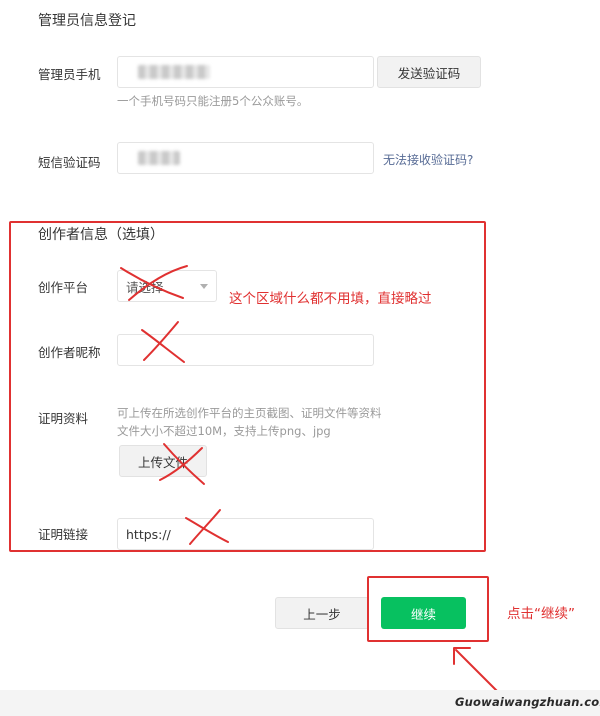 The height and width of the screenshot is (716, 600). Describe the element at coordinates (245, 158) in the screenshot. I see `sms-code-input` at that location.